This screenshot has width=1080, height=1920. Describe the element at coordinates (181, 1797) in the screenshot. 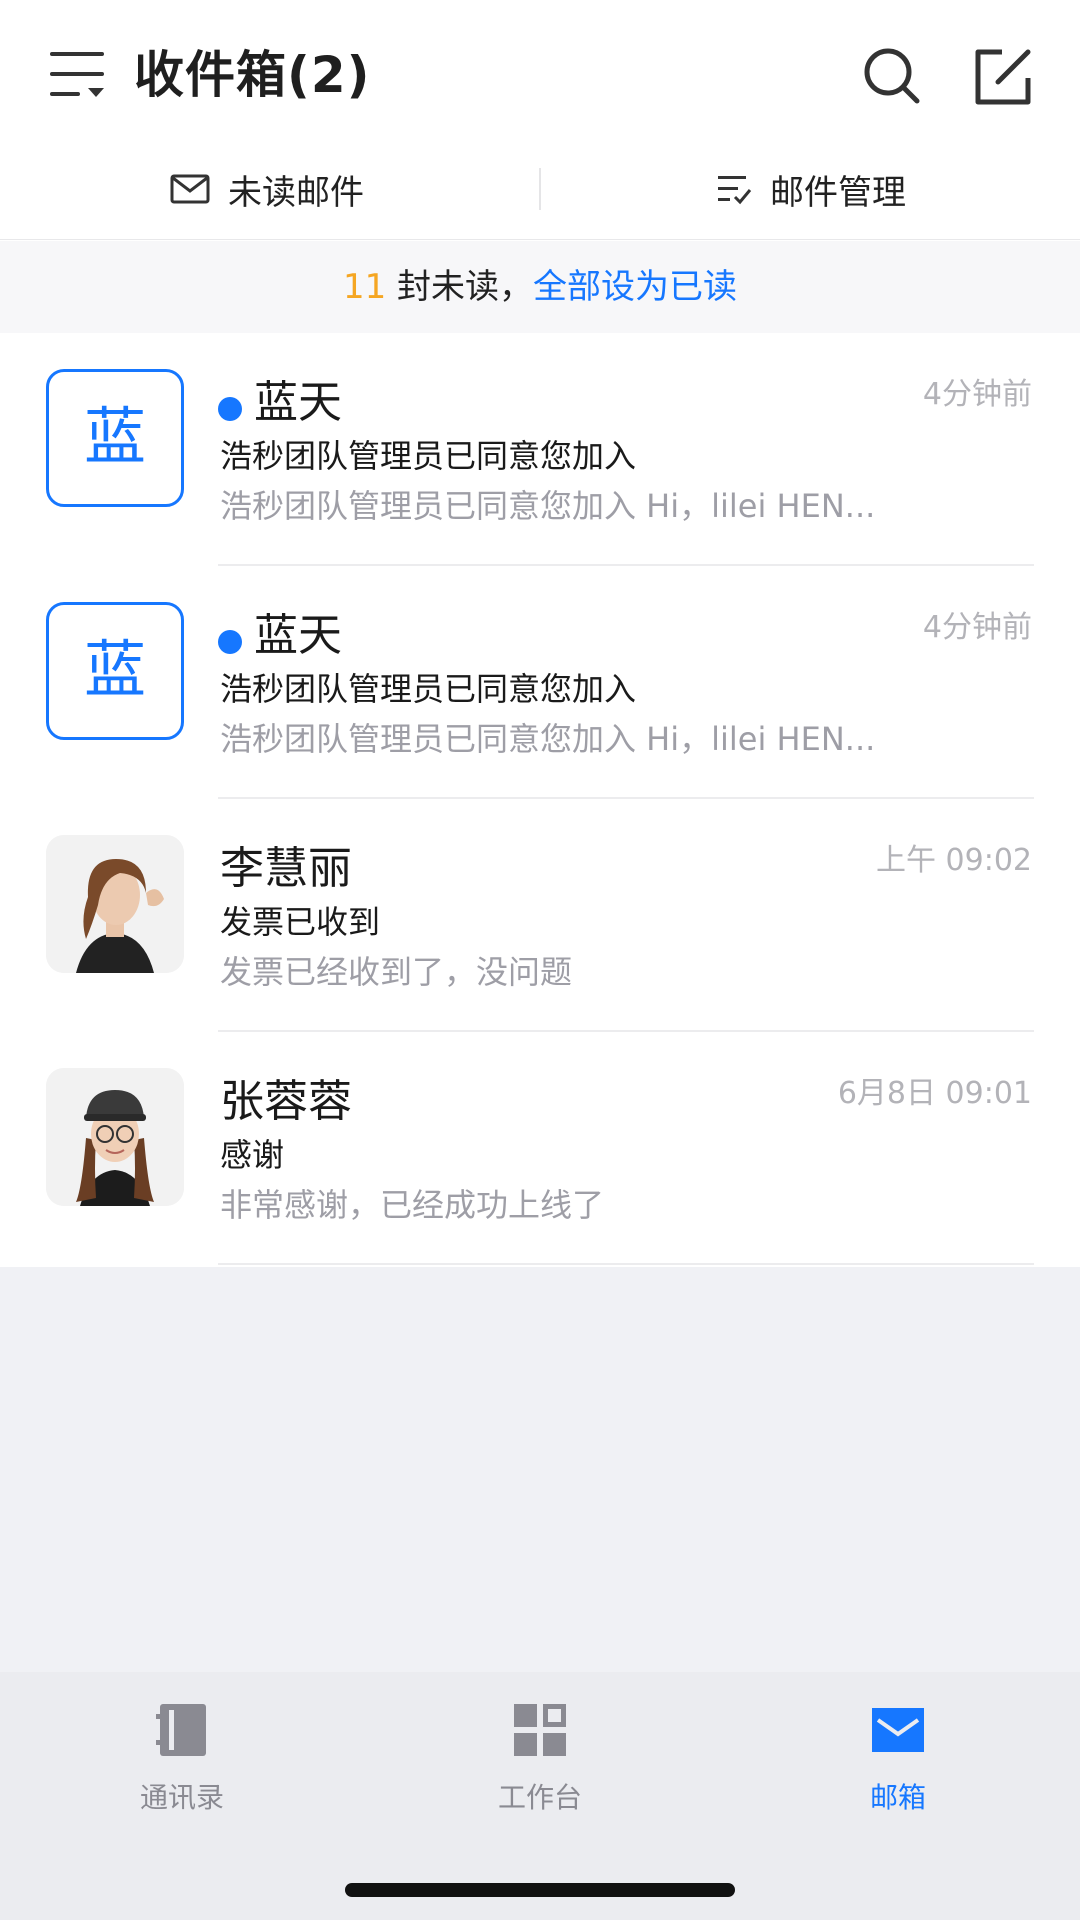

I see `tab-contacts-label: 通讯录` at that location.